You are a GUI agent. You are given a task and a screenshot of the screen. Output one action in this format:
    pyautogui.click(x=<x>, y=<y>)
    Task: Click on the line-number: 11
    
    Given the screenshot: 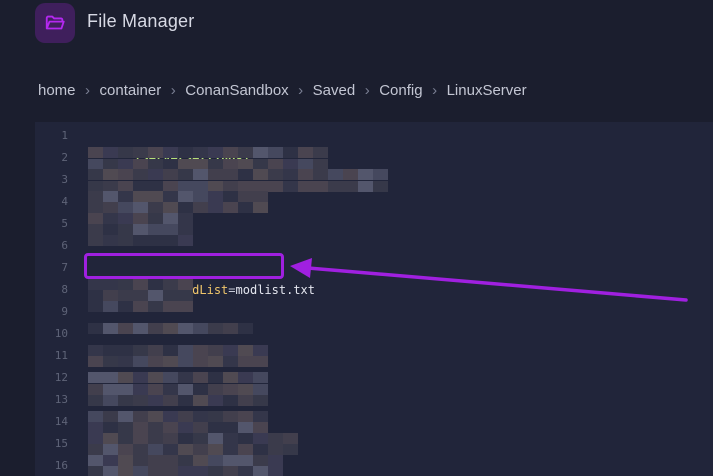 What is the action you would take?
    pyautogui.click(x=61, y=355)
    